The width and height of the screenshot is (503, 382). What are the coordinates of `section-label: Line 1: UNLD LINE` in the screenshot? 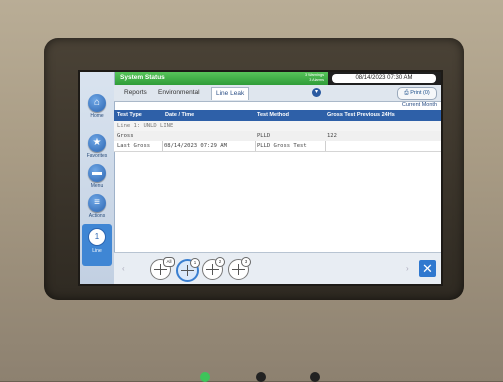 It's located at (145, 126).